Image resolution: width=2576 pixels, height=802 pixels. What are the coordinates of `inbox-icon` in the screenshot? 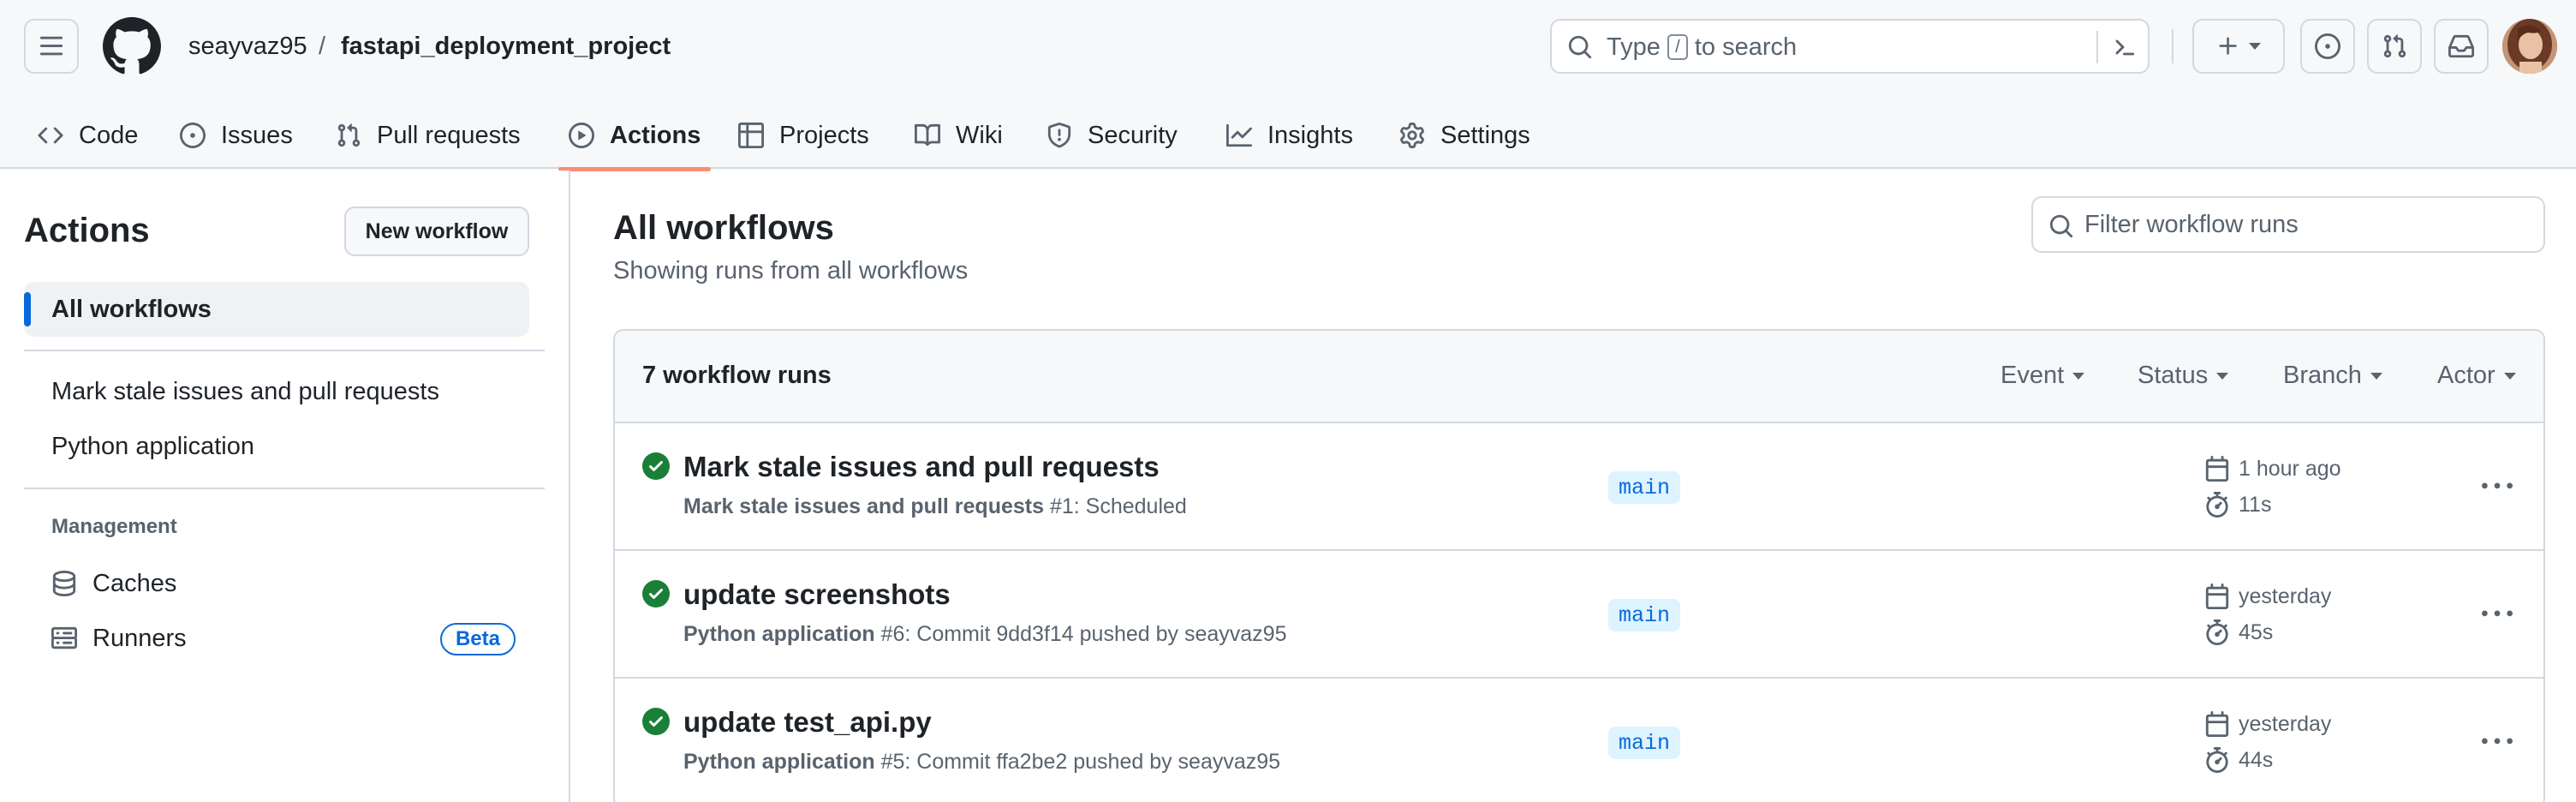 It's located at (2461, 46).